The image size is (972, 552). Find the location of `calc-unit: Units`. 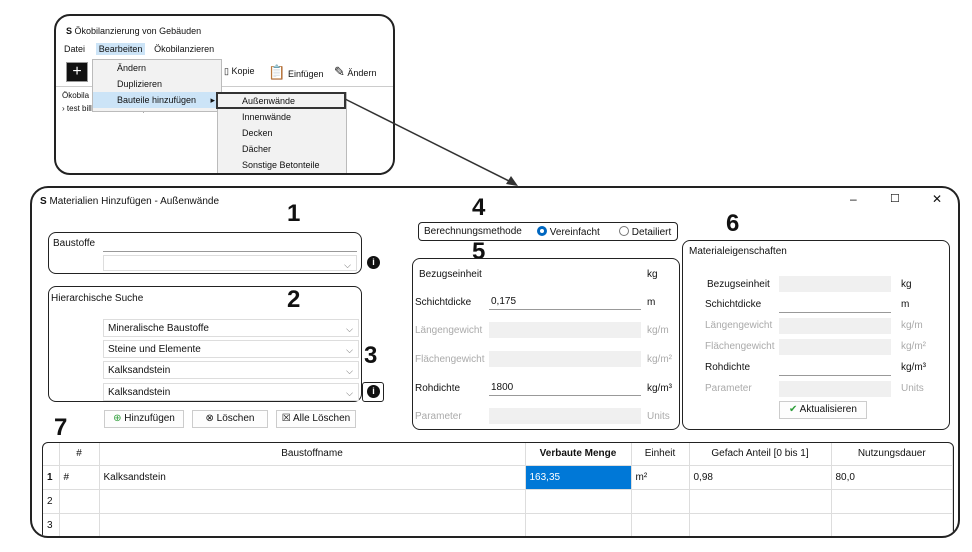

calc-unit: Units is located at coordinates (658, 416).